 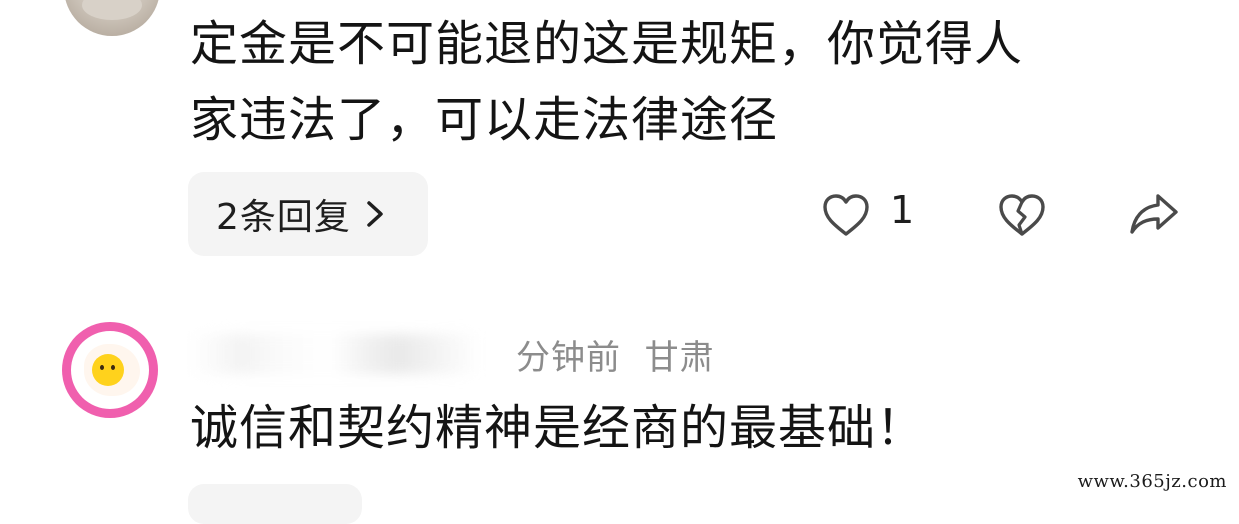 What do you see at coordinates (283, 217) in the screenshot?
I see `replies-label: 2条回复` at bounding box center [283, 217].